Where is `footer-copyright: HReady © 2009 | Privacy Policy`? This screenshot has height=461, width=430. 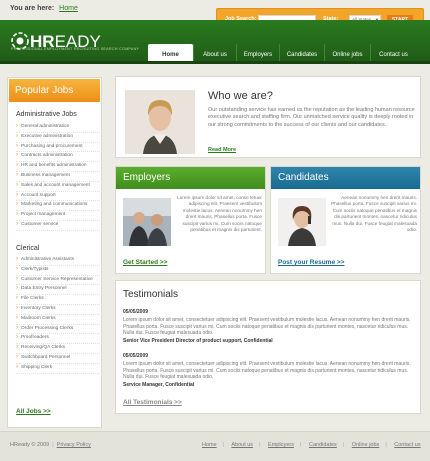 footer-copyright: HReady © 2009 | Privacy Policy is located at coordinates (50, 445).